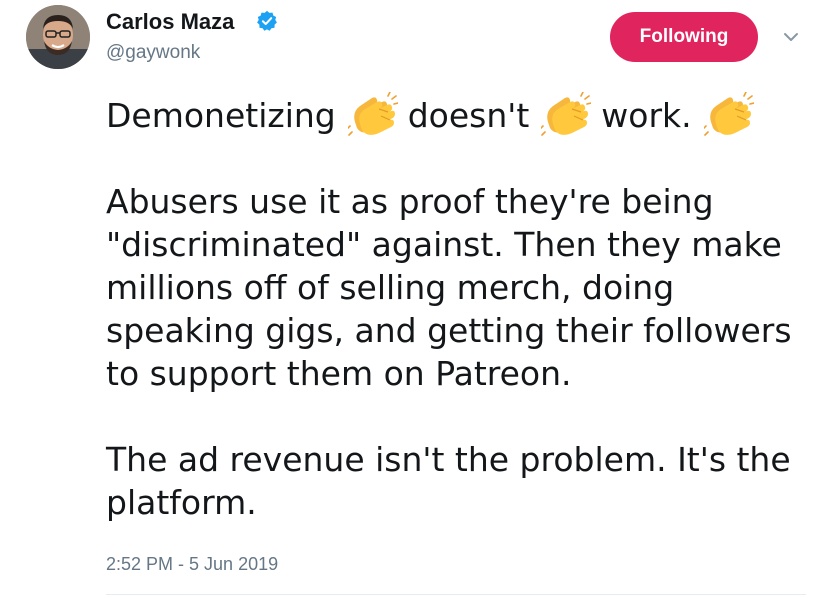 The image size is (831, 598). What do you see at coordinates (791, 37) in the screenshot?
I see `chevron-down-icon` at bounding box center [791, 37].